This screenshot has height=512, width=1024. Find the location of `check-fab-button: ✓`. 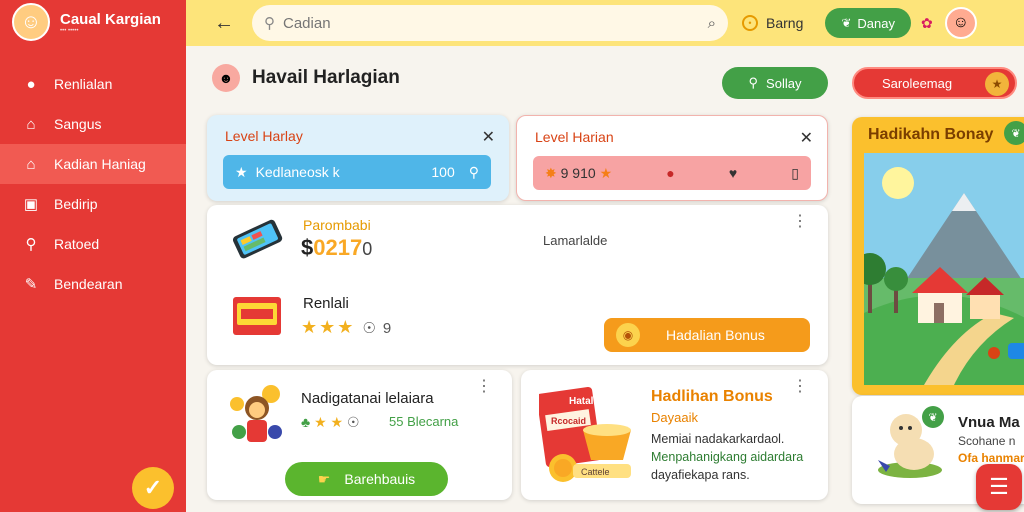

check-fab-button: ✓ is located at coordinates (153, 488).